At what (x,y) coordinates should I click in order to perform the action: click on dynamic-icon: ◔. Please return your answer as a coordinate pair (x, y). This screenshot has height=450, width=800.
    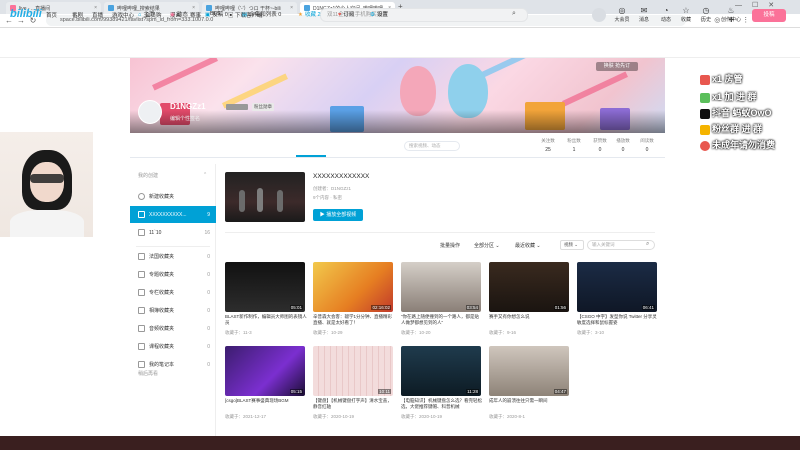
    Looking at the image, I should click on (666, 10).